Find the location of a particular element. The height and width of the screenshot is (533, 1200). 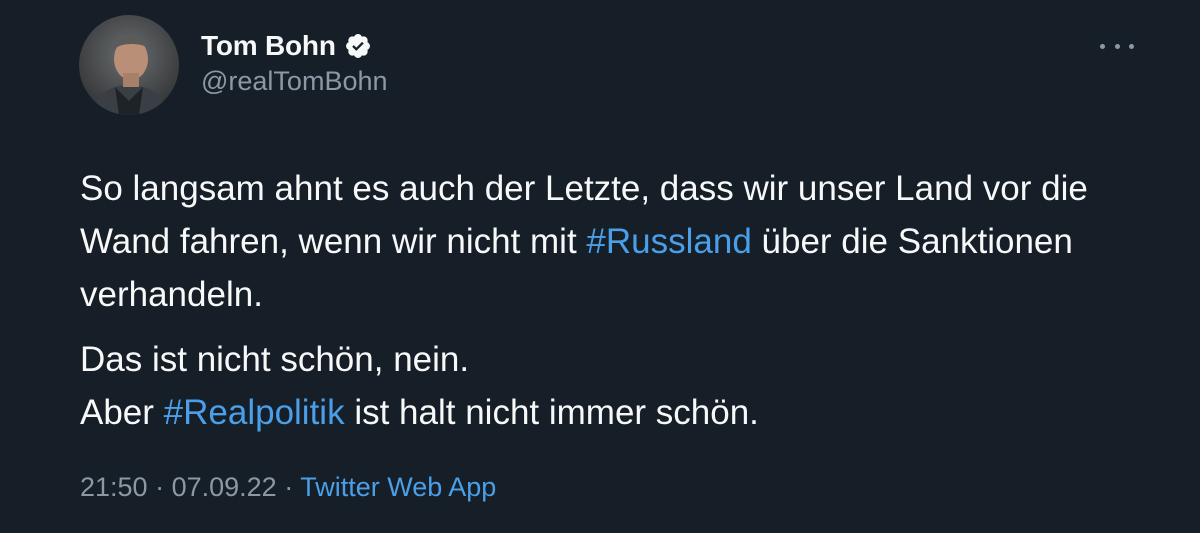

timestamp-time: 21:50 is located at coordinates (114, 487).